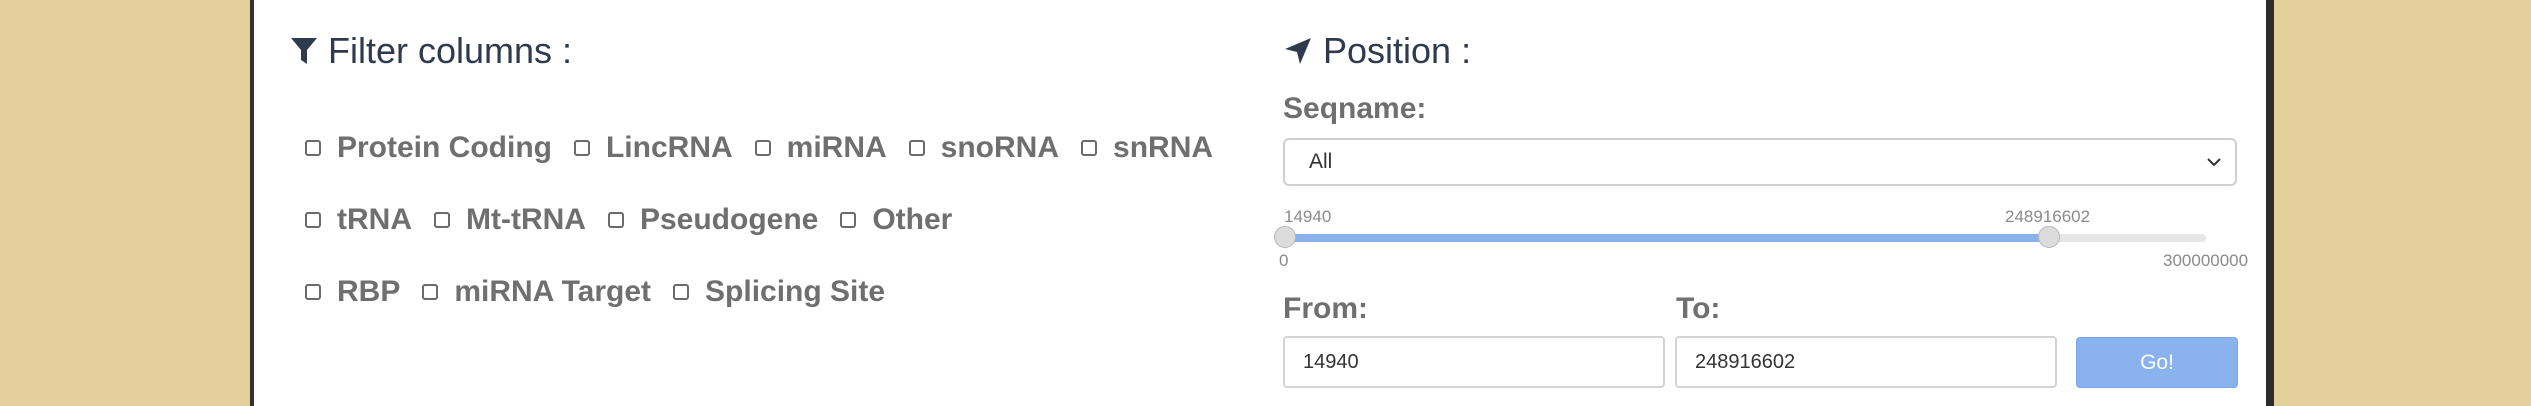  I want to click on slider-max-label: 300000000, so click(2206, 260).